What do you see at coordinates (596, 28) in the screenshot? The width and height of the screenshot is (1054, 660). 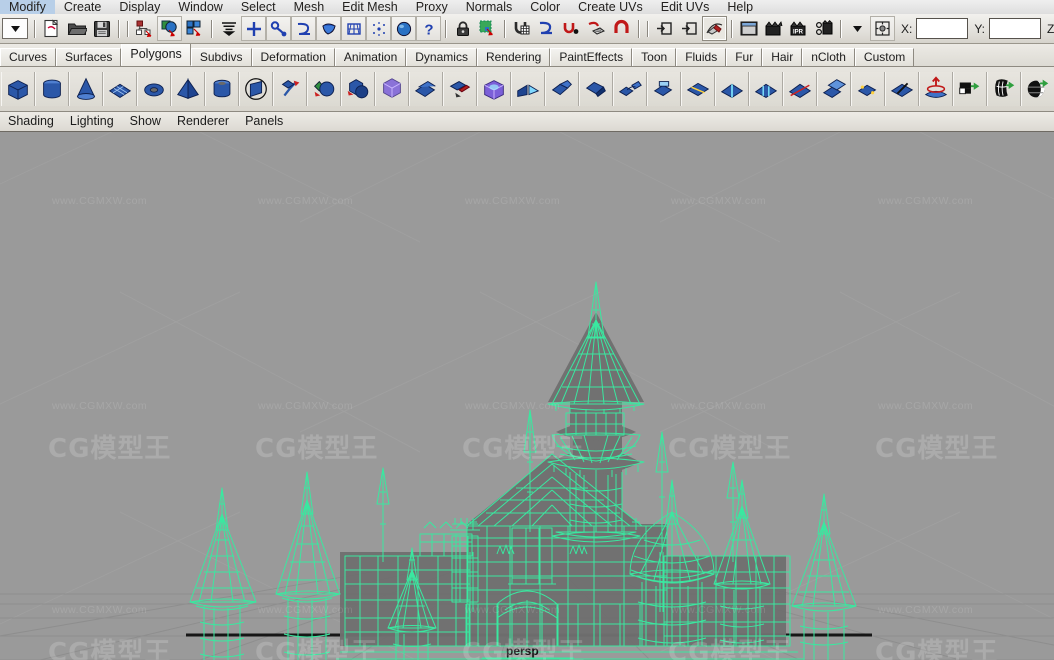 I see `snap-to-projected-center-icon` at bounding box center [596, 28].